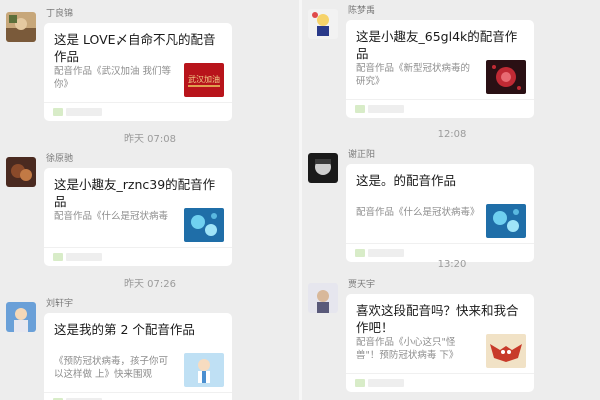  What do you see at coordinates (113, 78) in the screenshot?
I see `card-description: 配音作品《武汉加油 我们等你》` at bounding box center [113, 78].